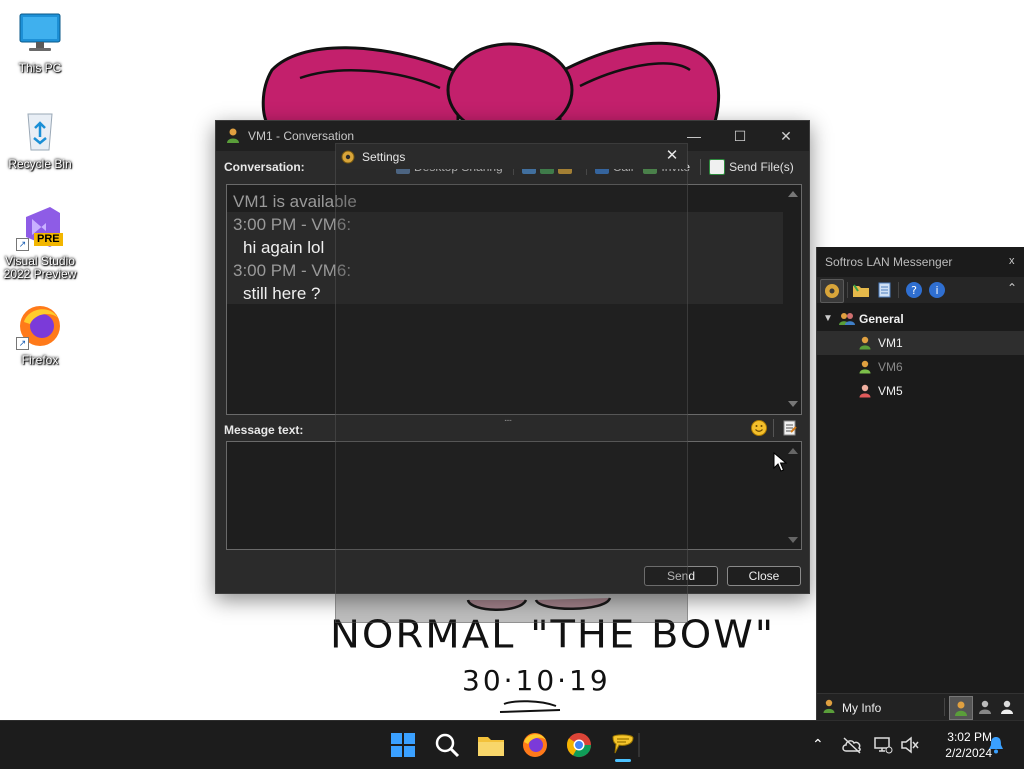  I want to click on collapse-chevron-icon: ⌃, so click(1012, 288).